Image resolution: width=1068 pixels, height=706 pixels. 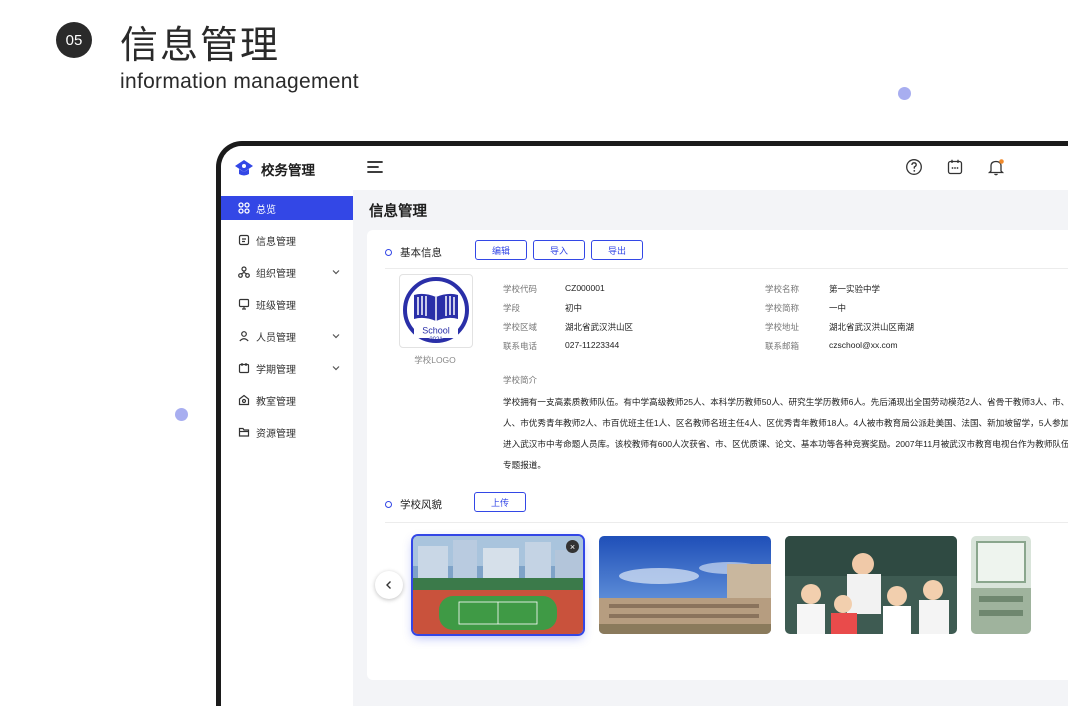 I want to click on topbar, so click(x=710, y=168).